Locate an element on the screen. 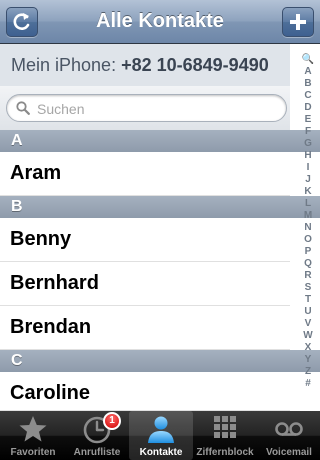 The width and height of the screenshot is (320, 460). voicemail-icon is located at coordinates (289, 429).